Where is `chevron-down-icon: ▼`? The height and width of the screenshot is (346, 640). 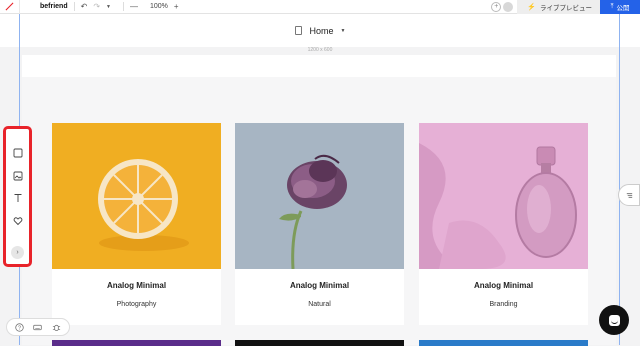 chevron-down-icon: ▼ is located at coordinates (343, 30).